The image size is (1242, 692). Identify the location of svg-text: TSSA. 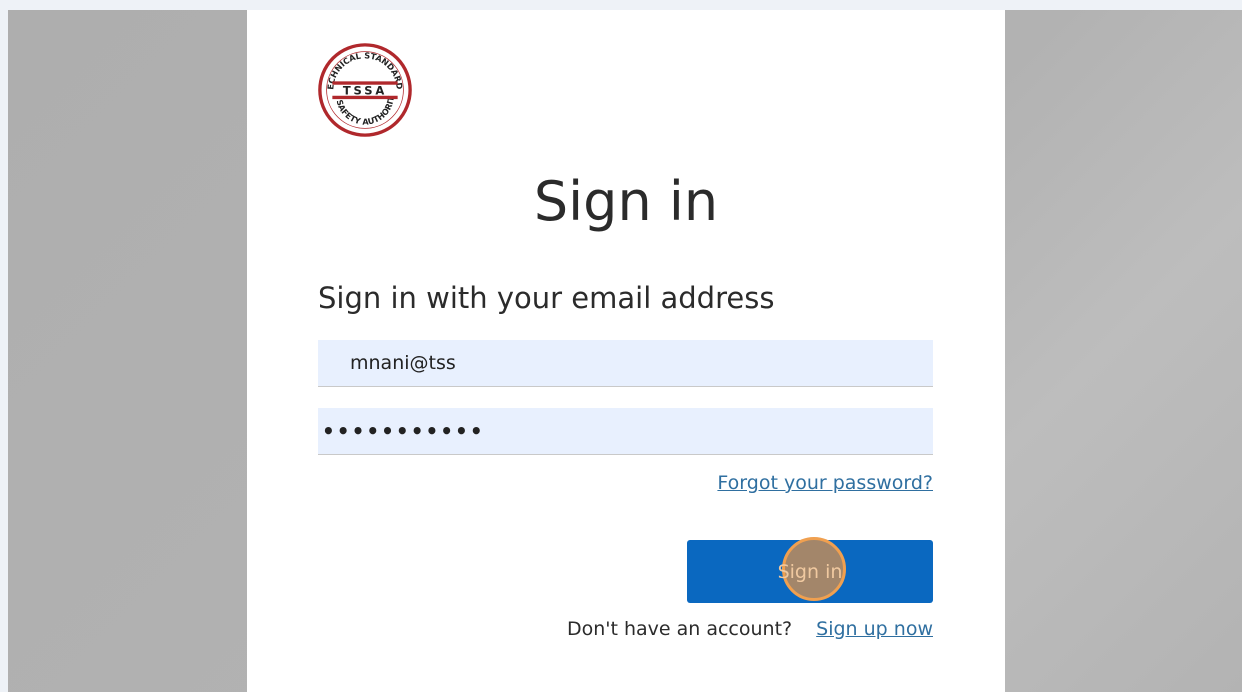
(365, 90).